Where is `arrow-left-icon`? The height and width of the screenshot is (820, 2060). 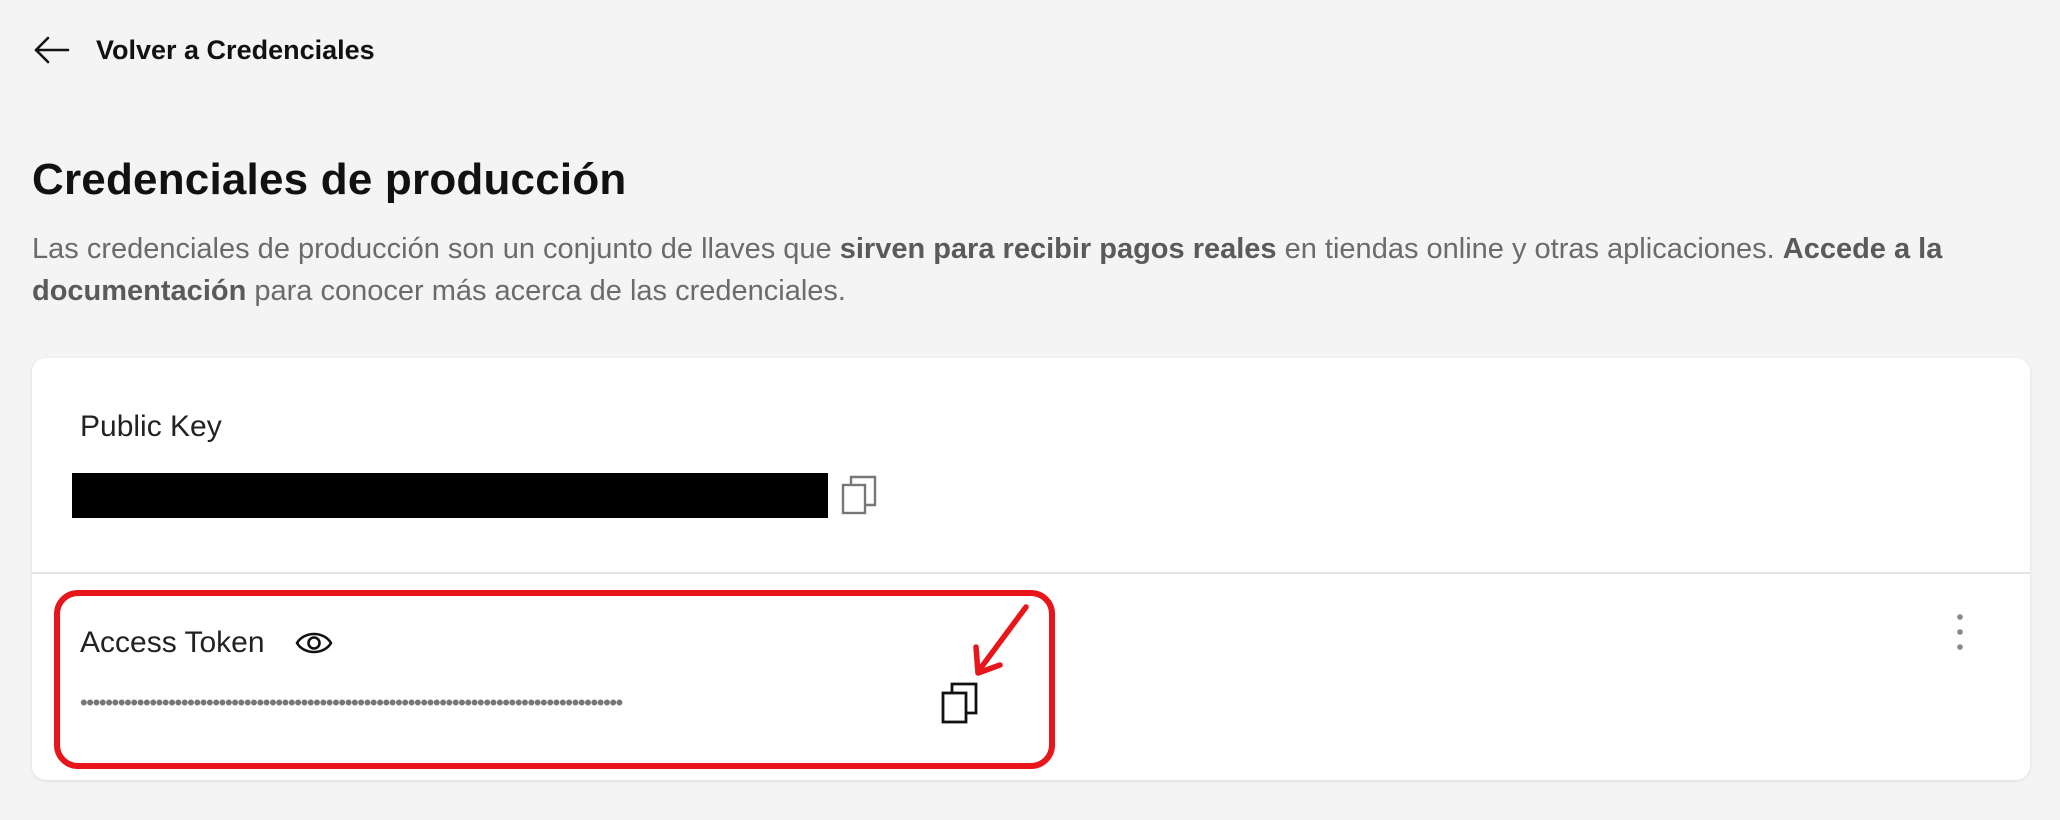 arrow-left-icon is located at coordinates (52, 50).